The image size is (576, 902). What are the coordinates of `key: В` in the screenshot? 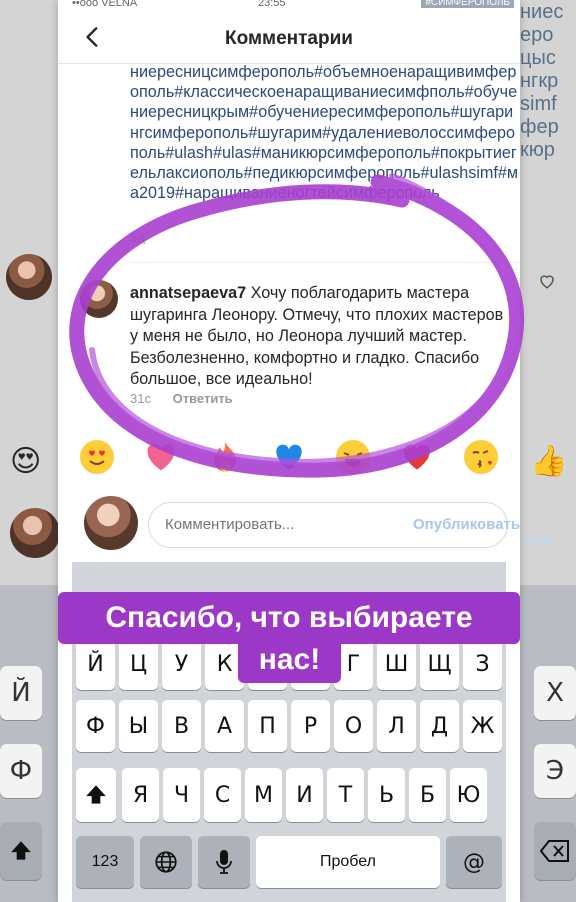 It's located at (181, 726).